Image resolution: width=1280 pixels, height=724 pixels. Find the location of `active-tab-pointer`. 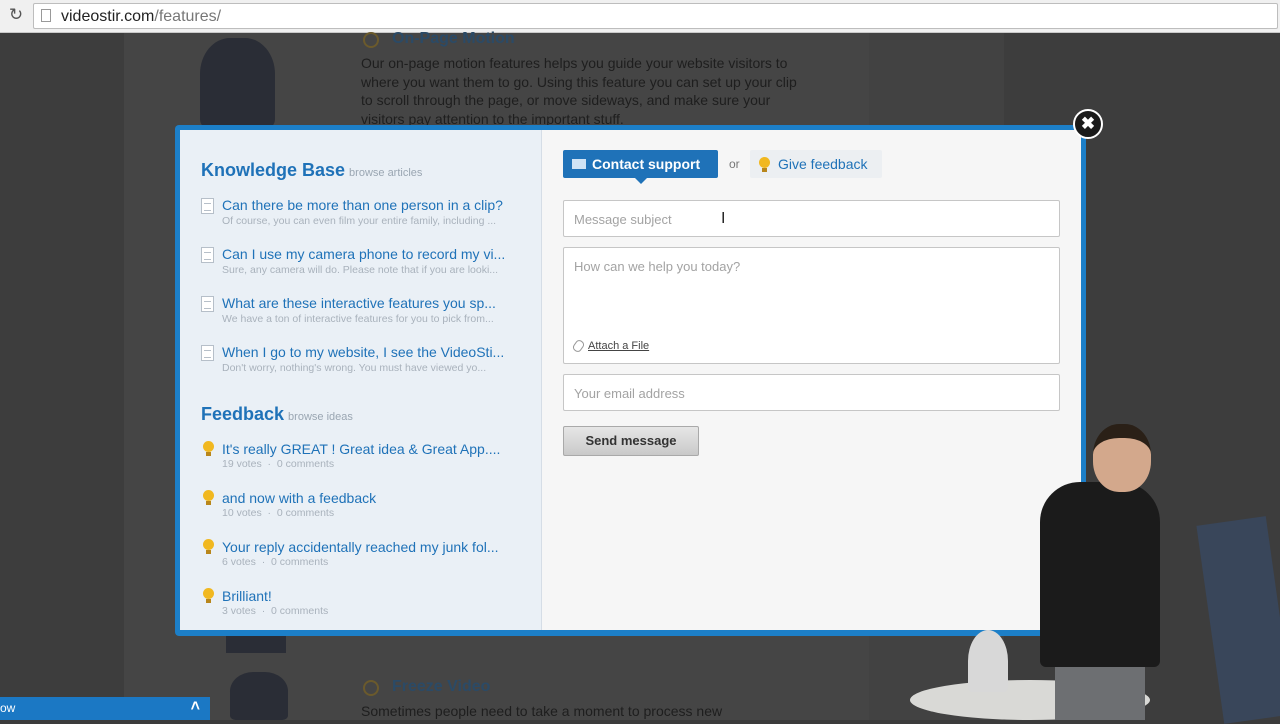

active-tab-pointer is located at coordinates (641, 181).